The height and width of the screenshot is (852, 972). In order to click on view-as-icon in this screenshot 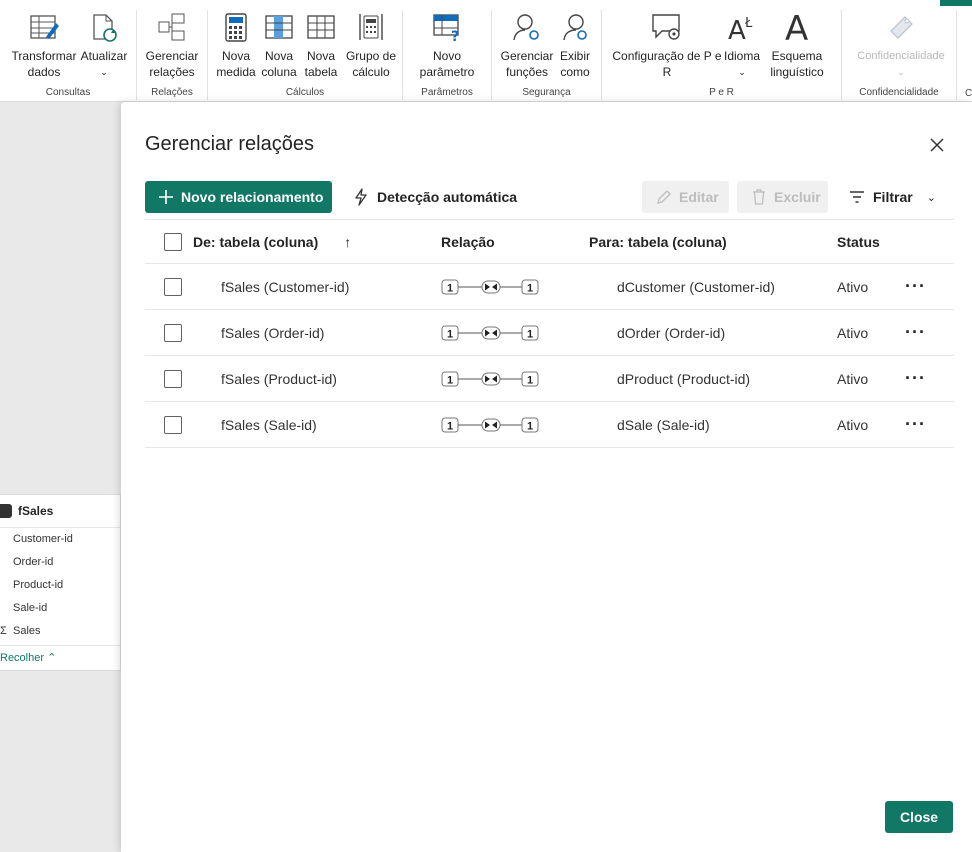, I will do `click(575, 27)`.